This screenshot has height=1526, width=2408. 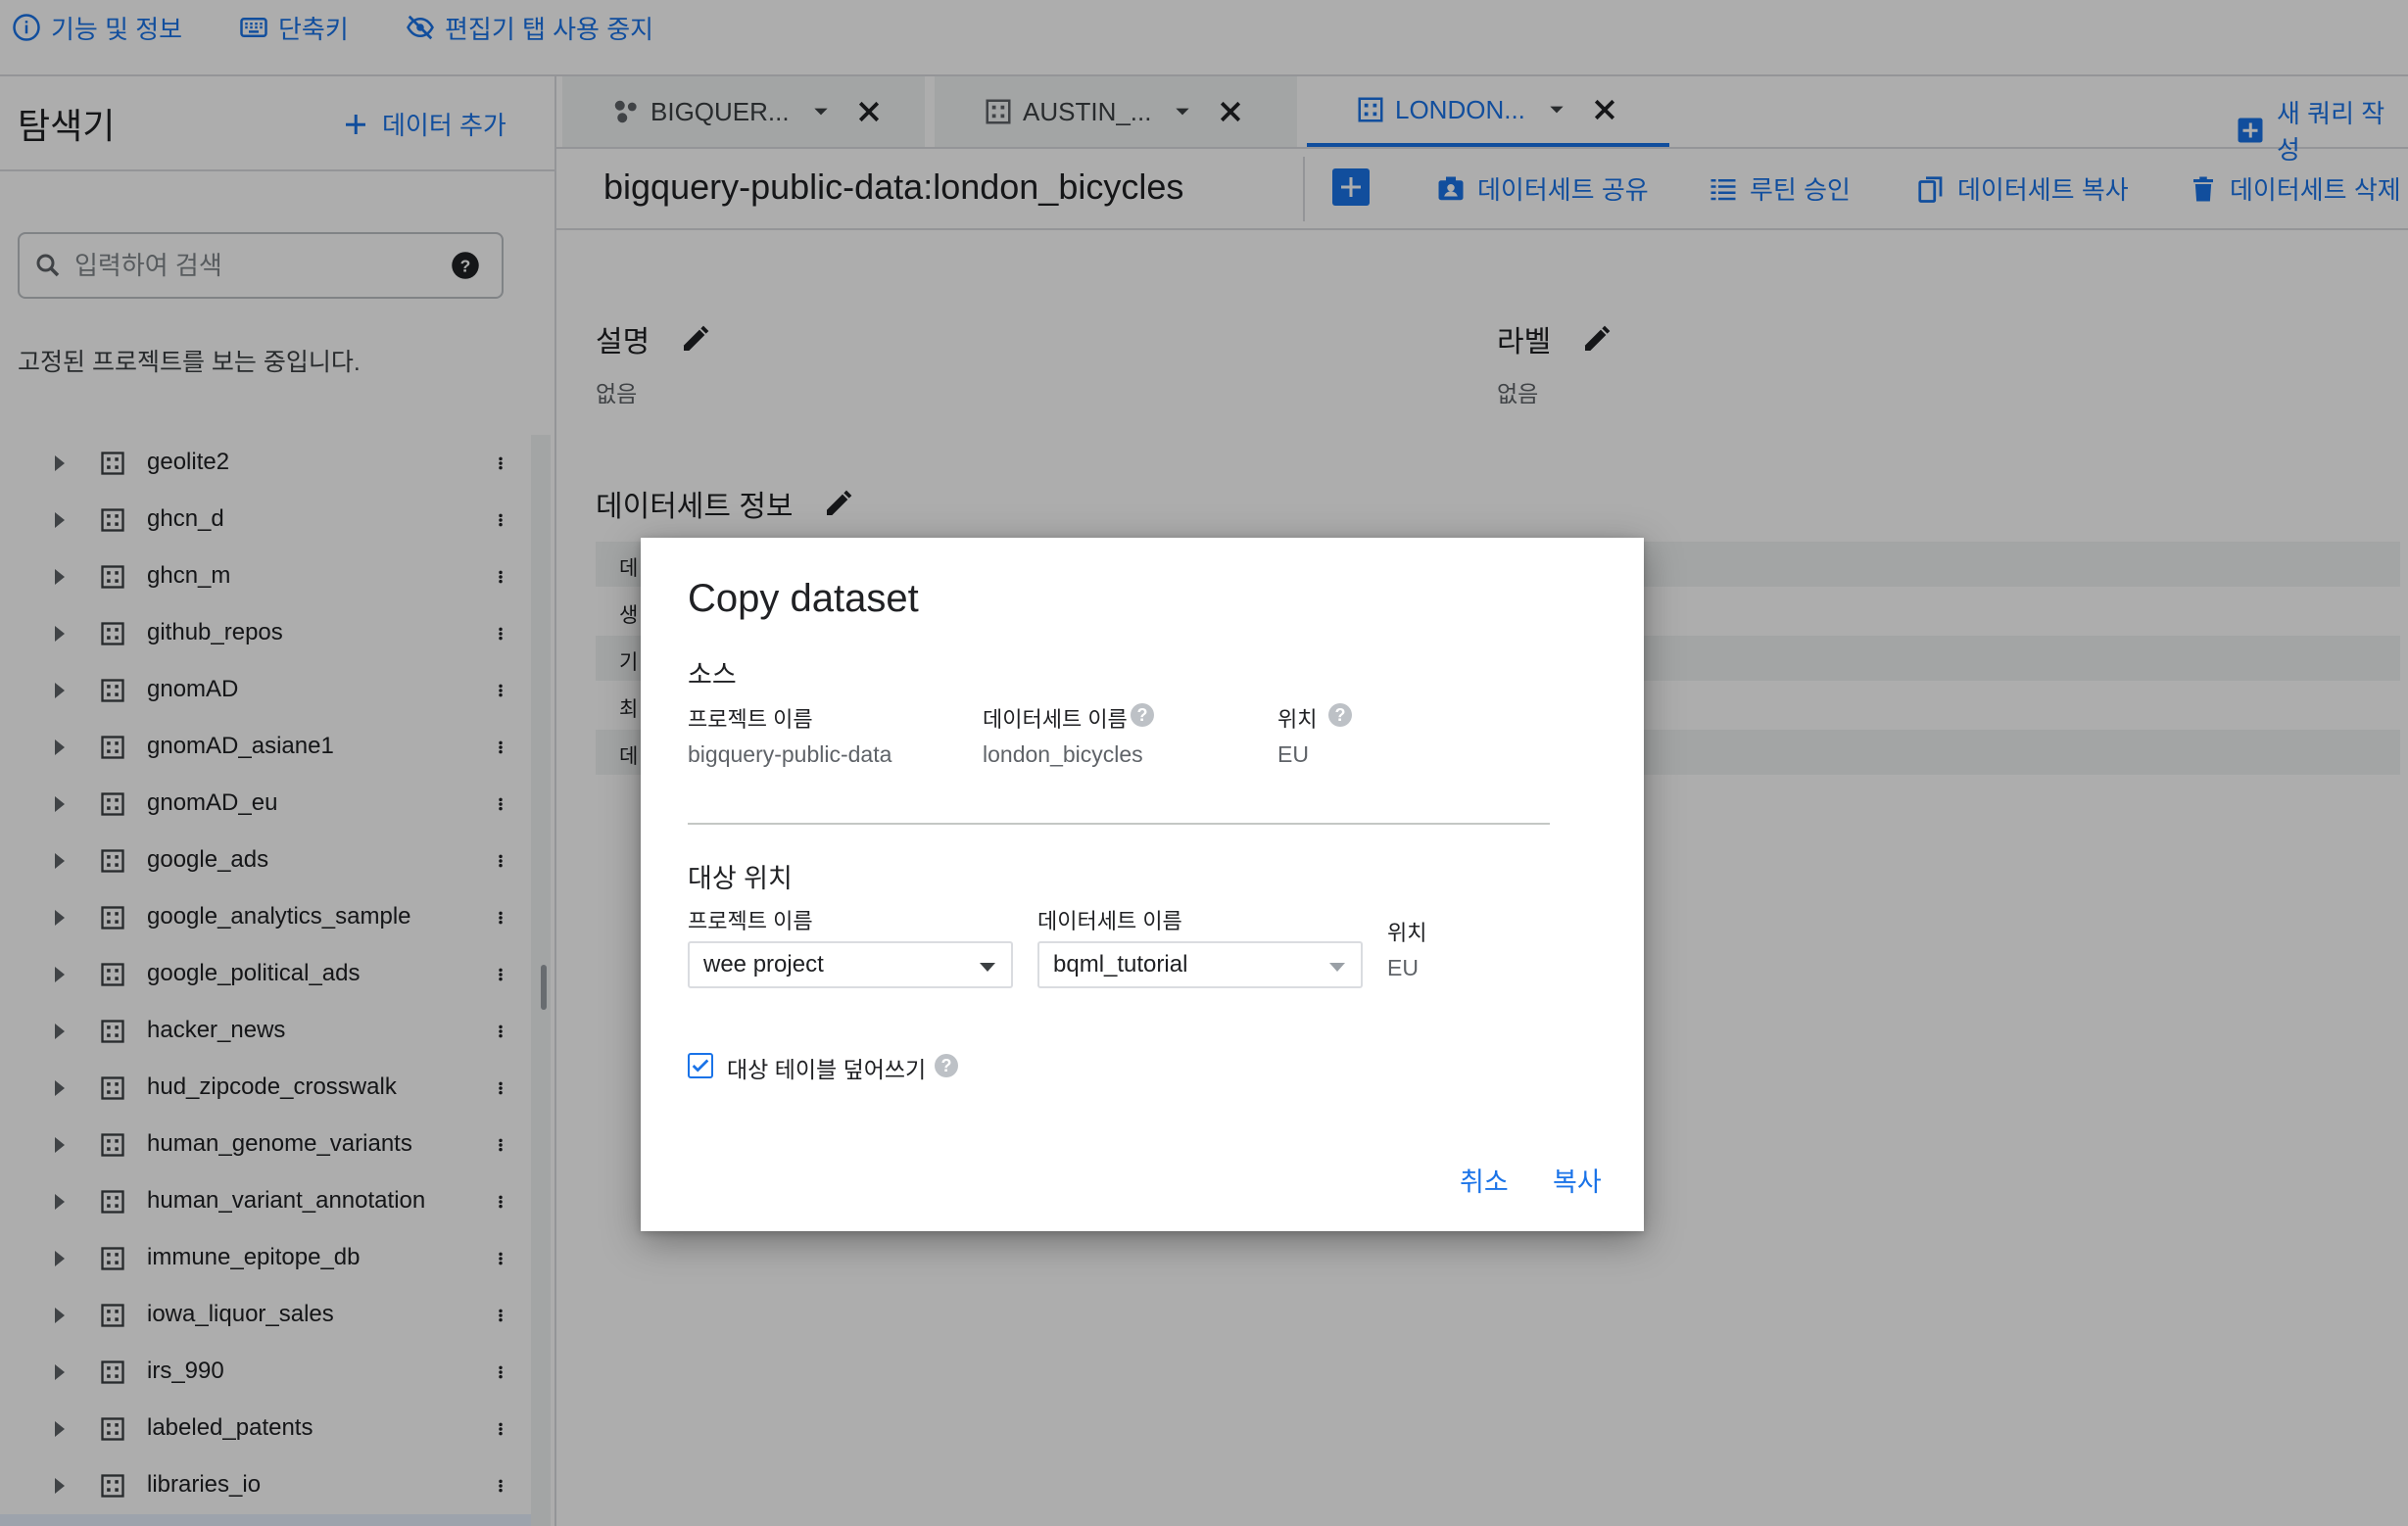 I want to click on target-location-value: EU, so click(x=1403, y=967).